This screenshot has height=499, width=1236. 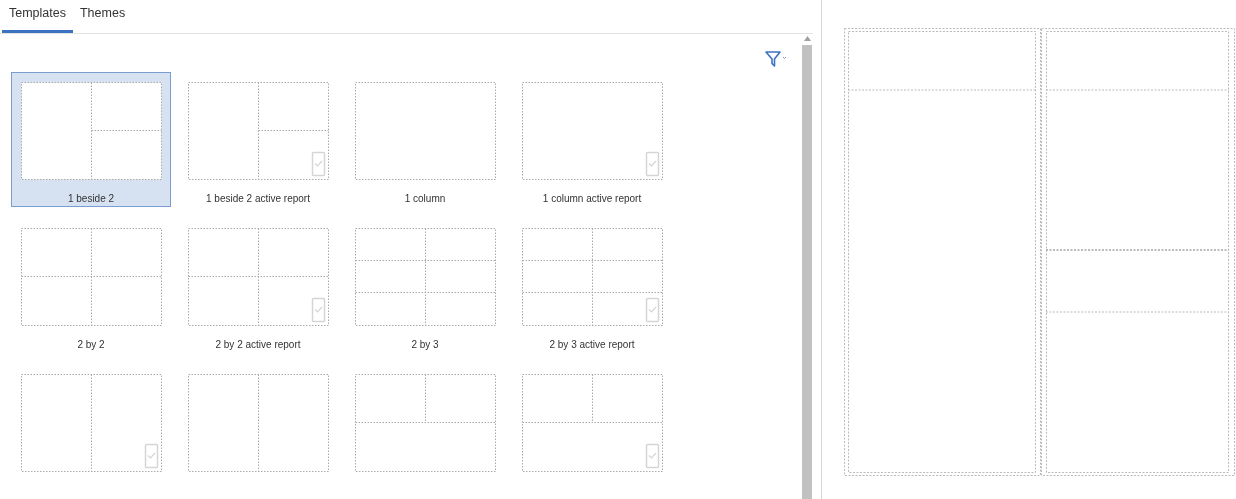 What do you see at coordinates (807, 38) in the screenshot?
I see `scroll-up-icon` at bounding box center [807, 38].